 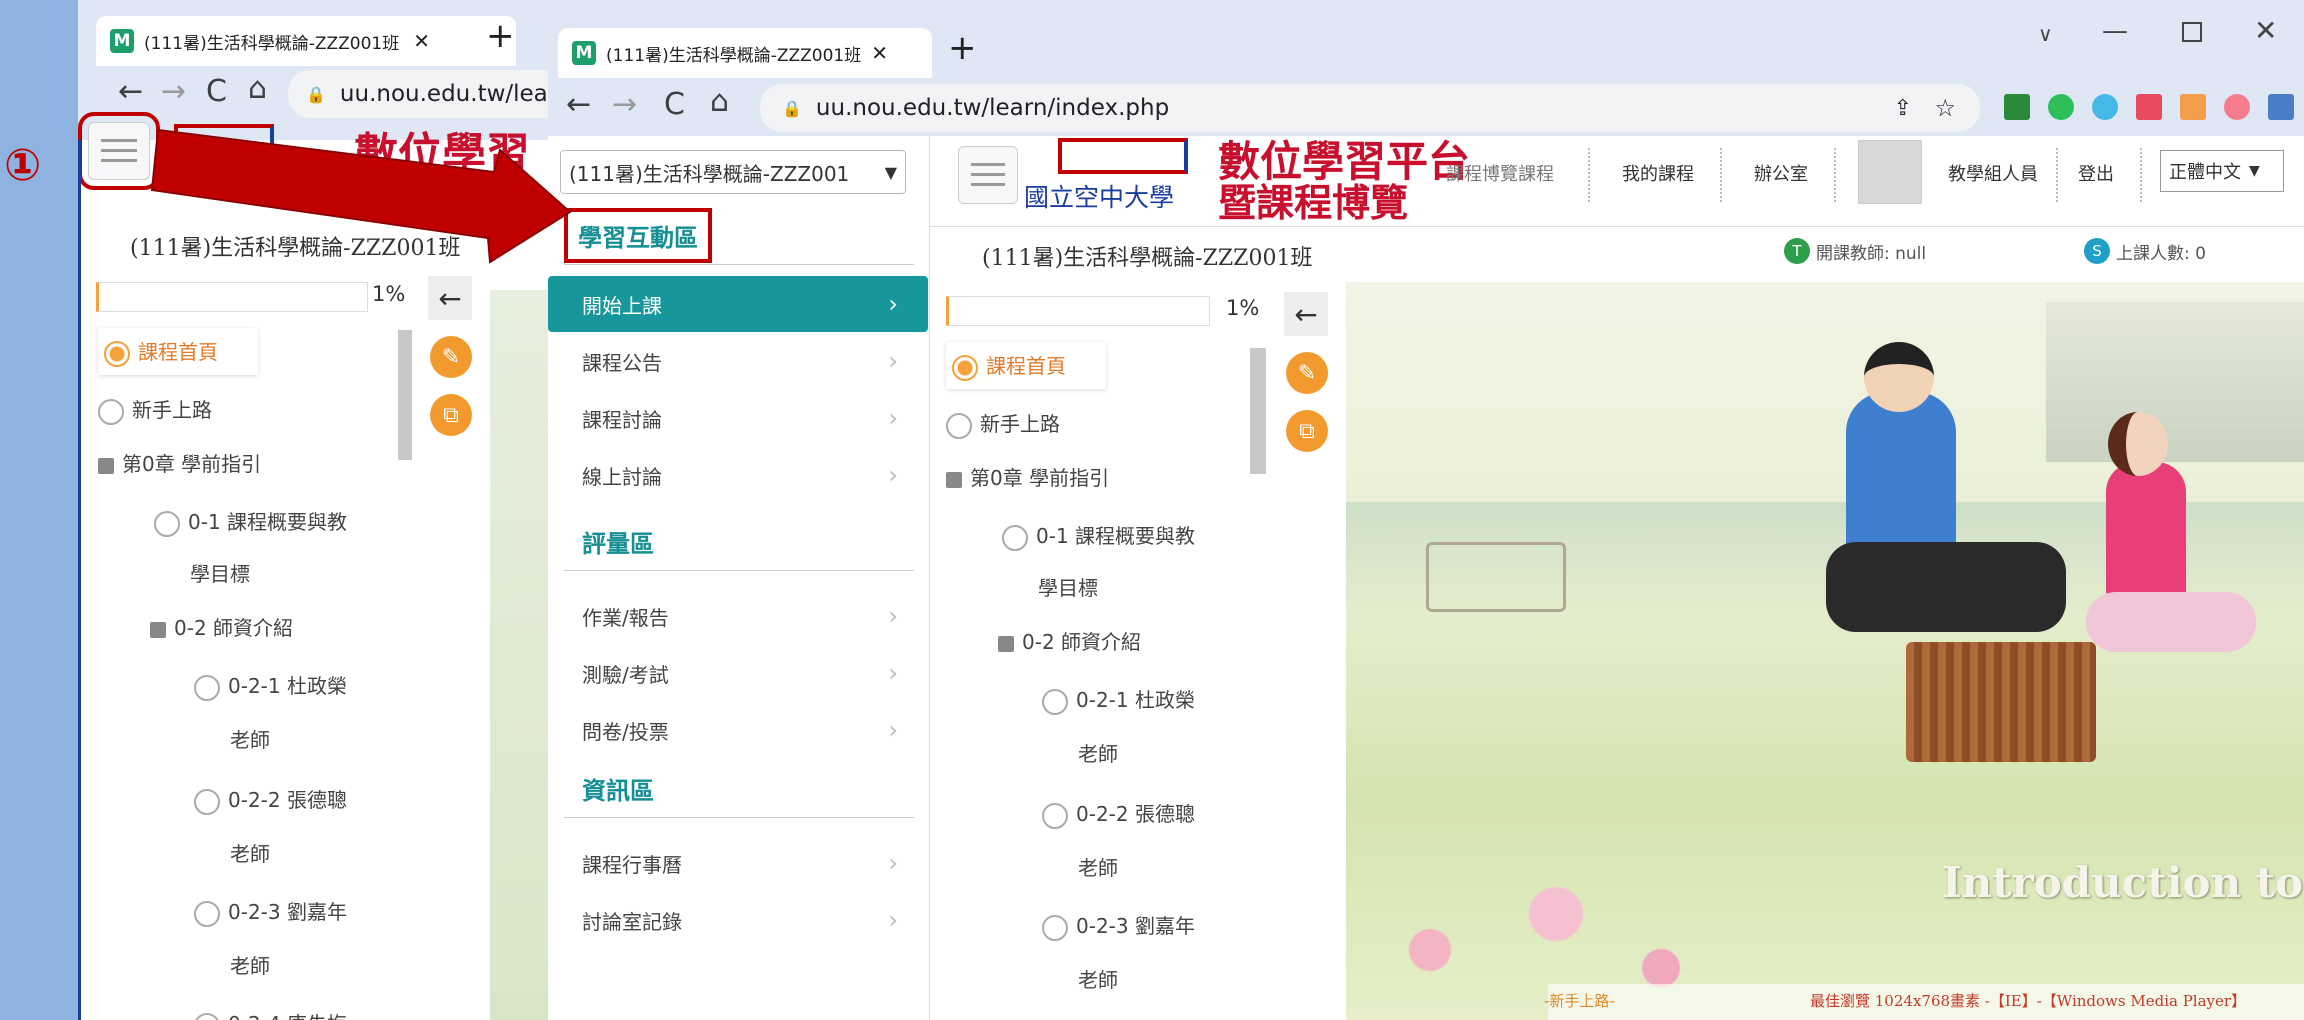 I want to click on annotation-arrow, so click(x=361, y=196).